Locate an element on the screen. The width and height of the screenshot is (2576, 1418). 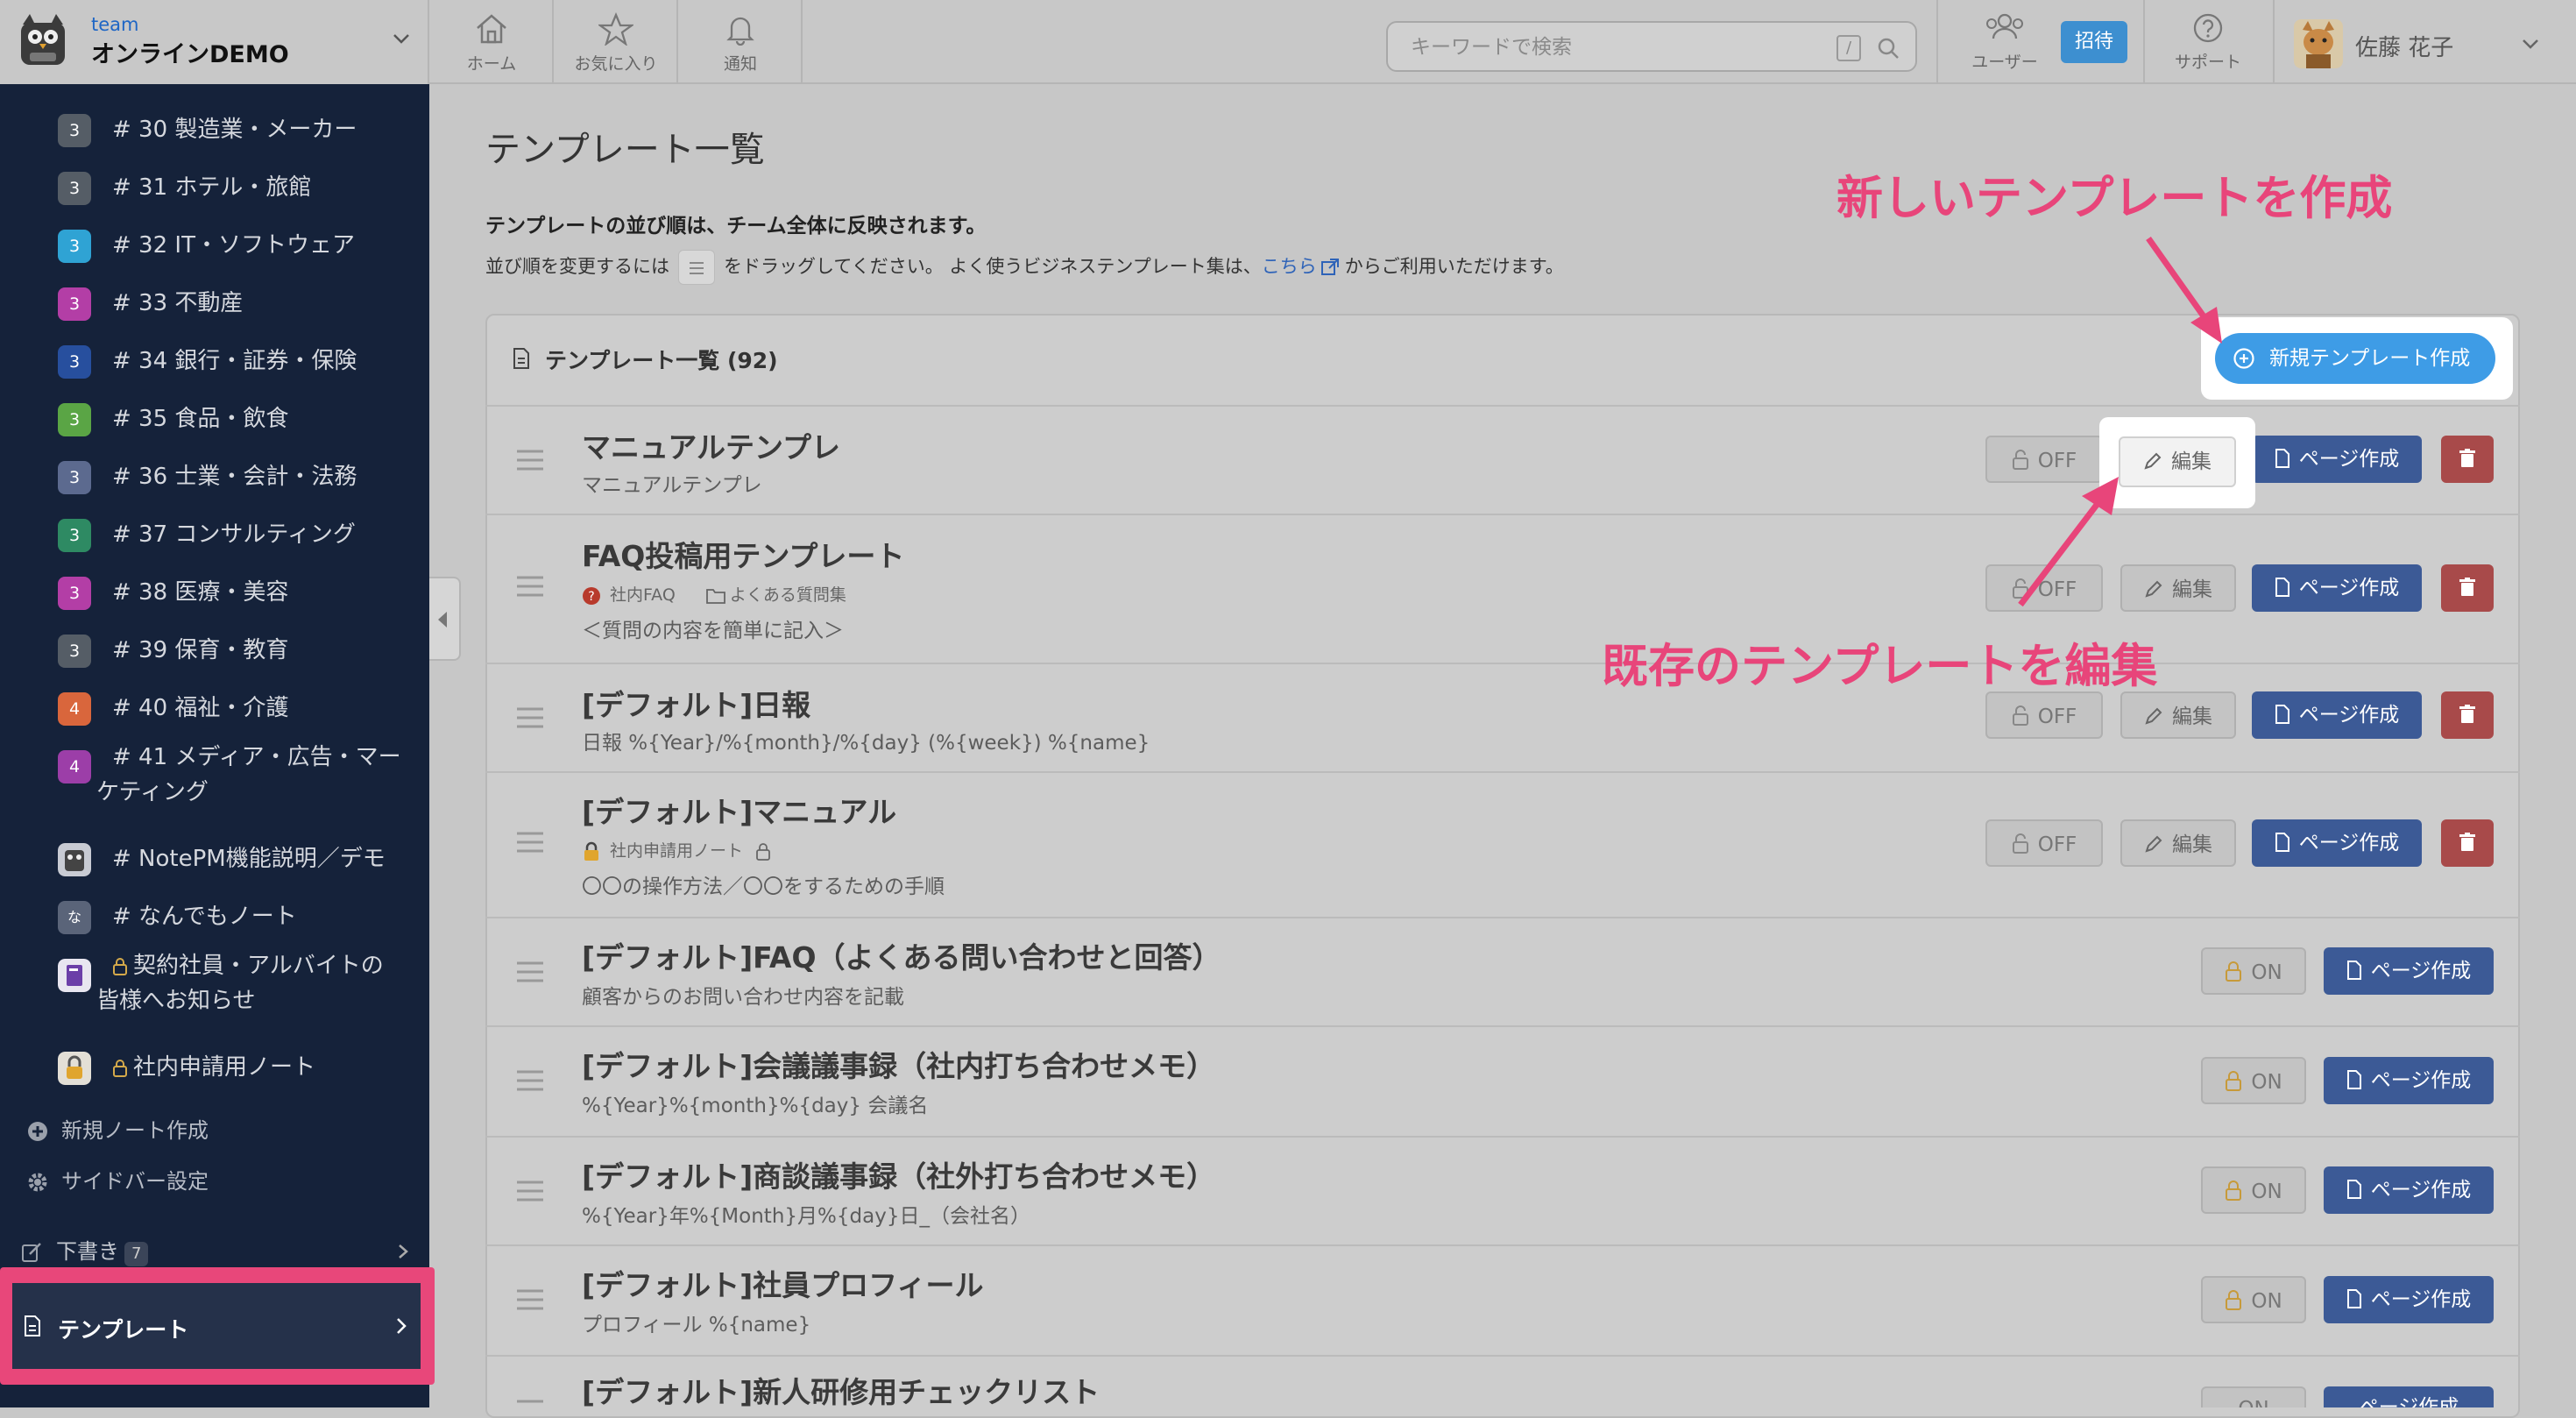
sidebar-item-label: # 31 ホテル・旅館 is located at coordinates (212, 187).